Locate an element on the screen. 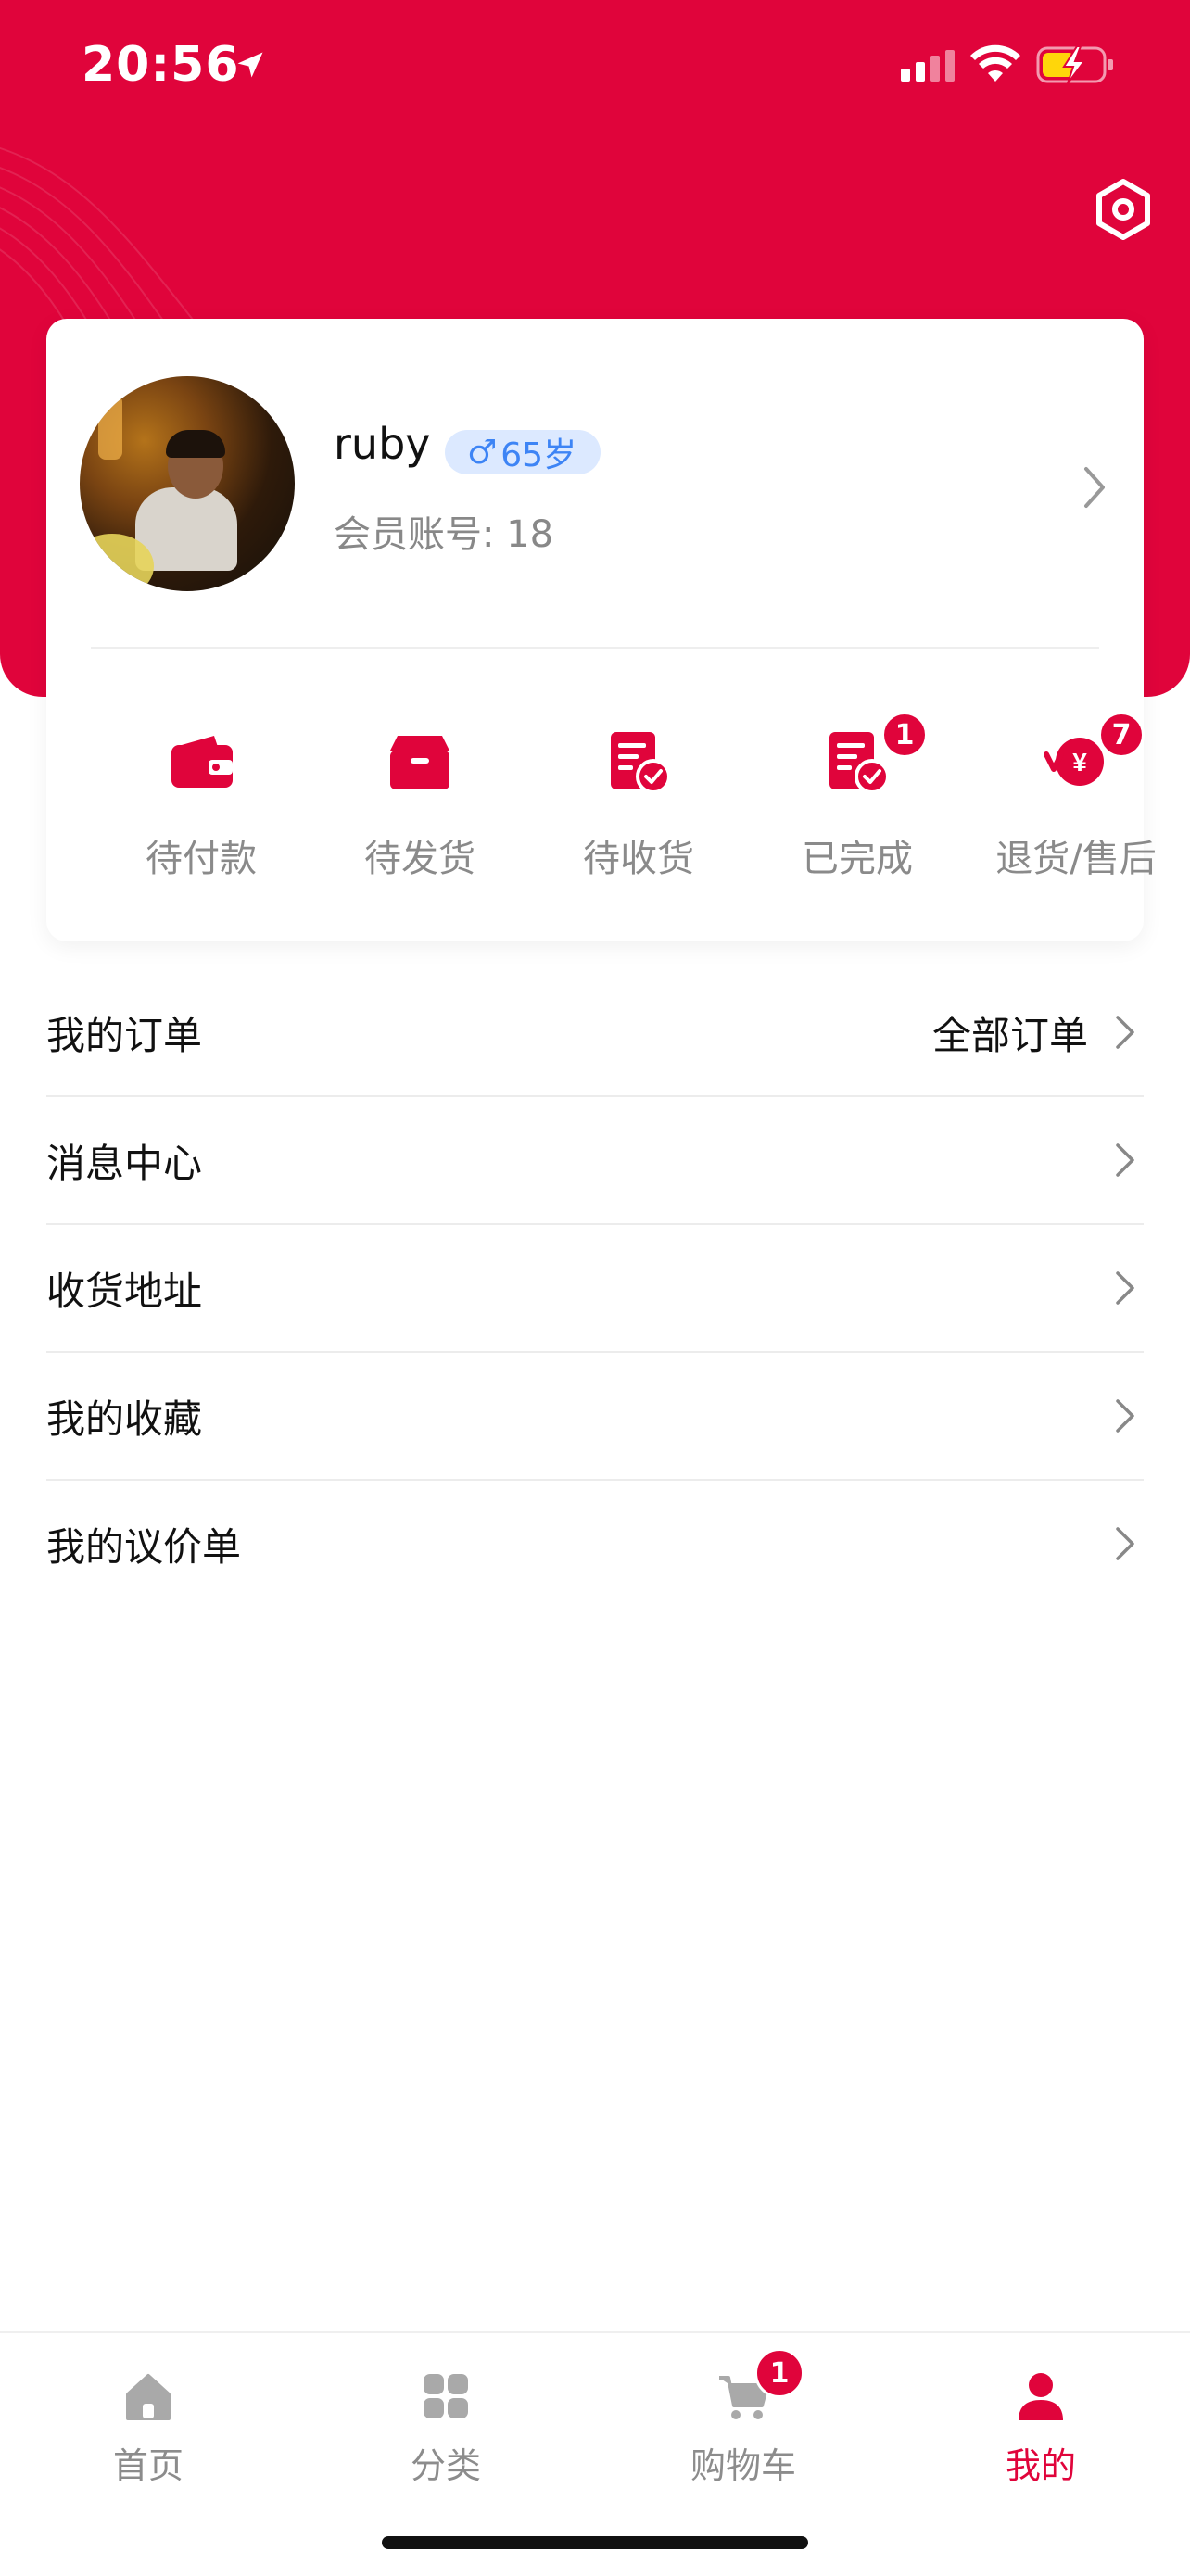 The width and height of the screenshot is (1190, 2576). wallet-icon is located at coordinates (202, 762).